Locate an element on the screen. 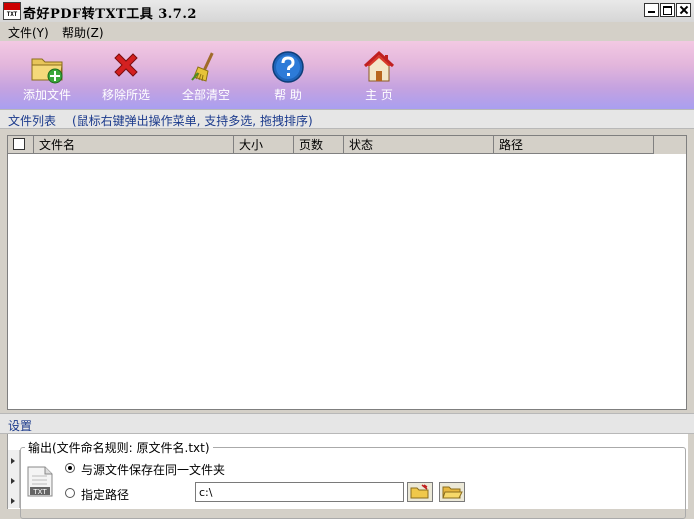 Image resolution: width=694 pixels, height=519 pixels. app-icon-text: TXT is located at coordinates (12, 14).